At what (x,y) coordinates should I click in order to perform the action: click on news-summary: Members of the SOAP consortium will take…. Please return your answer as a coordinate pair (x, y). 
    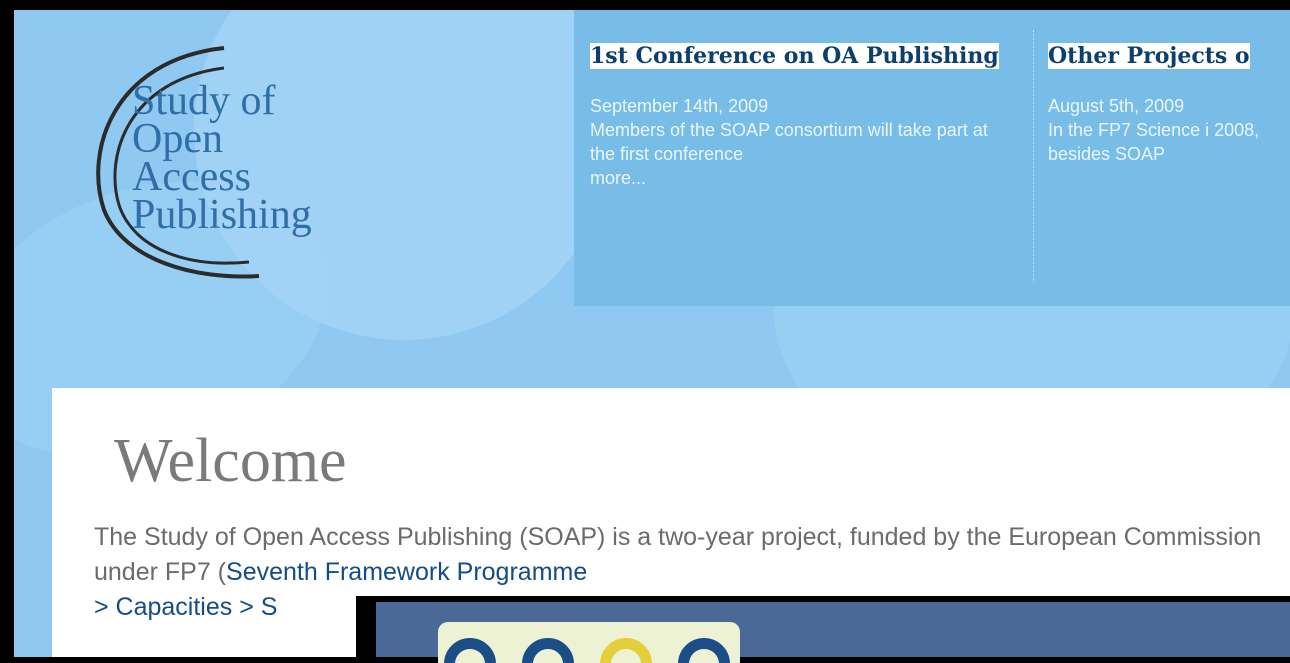
    Looking at the image, I should click on (789, 142).